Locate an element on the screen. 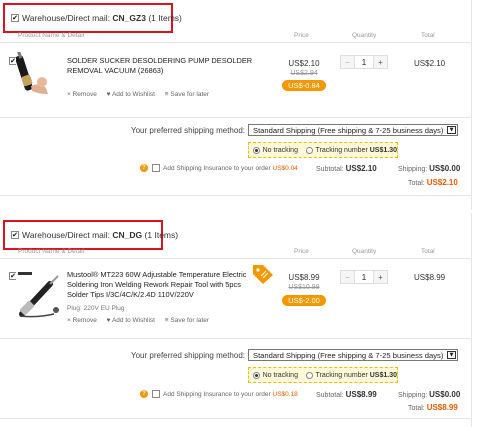  order-total: Total: US$2.10 is located at coordinates (433, 182).